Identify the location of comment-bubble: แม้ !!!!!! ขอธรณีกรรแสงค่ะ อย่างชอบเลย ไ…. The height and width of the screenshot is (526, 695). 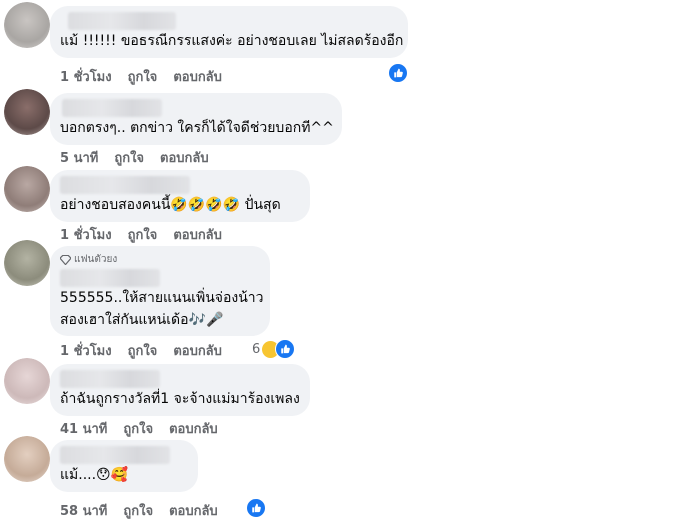
(229, 32).